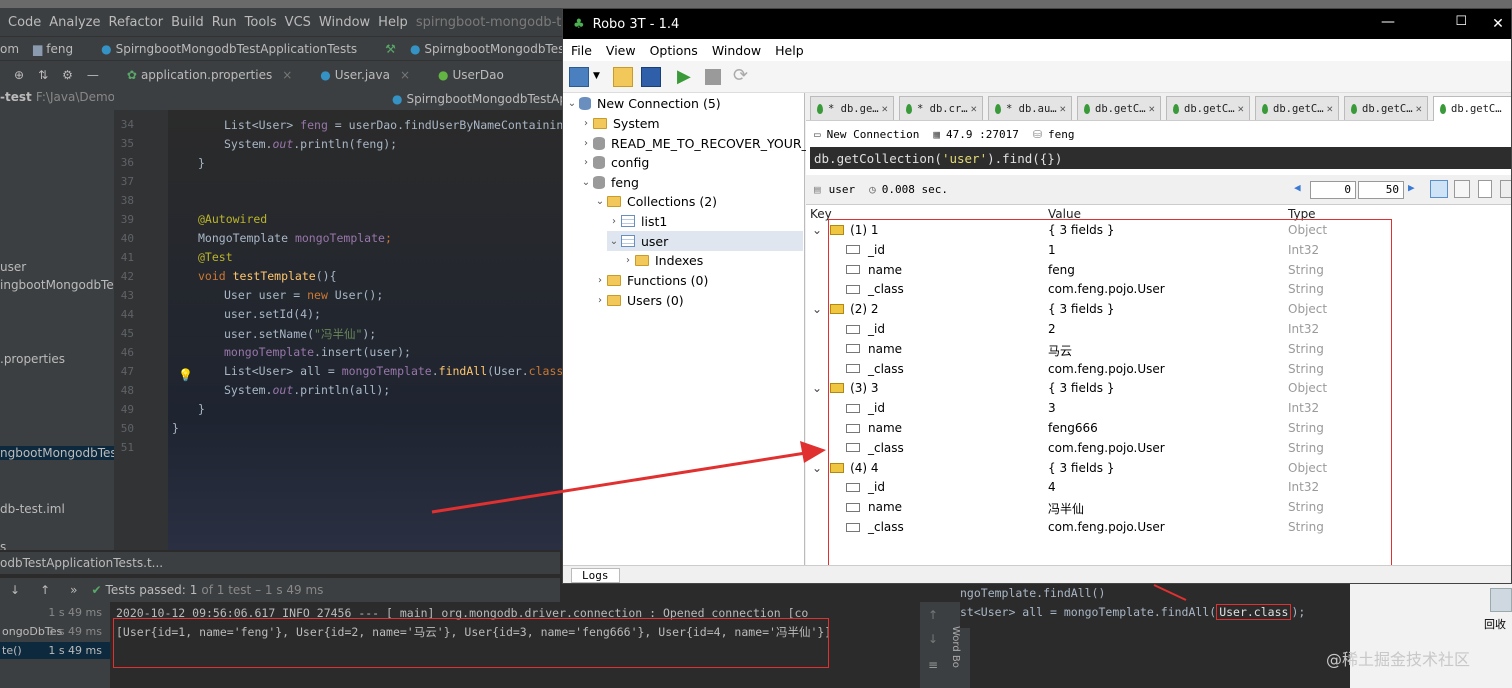  I want to click on tab-userdao: ● UserDao, so click(471, 75).